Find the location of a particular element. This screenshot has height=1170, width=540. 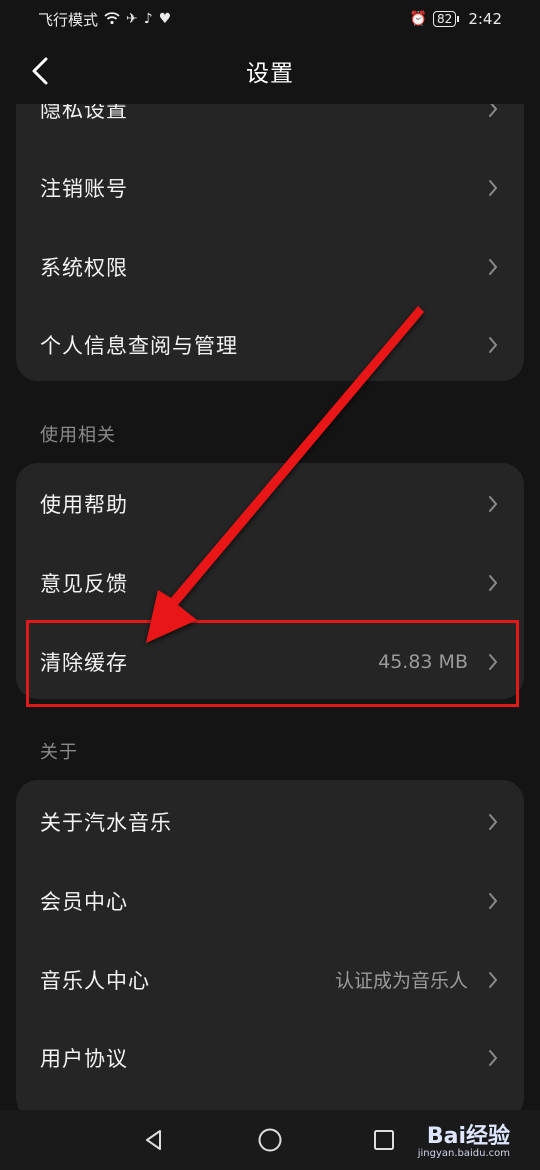

musician-verify-value: 认证成为音乐人 is located at coordinates (401, 981).